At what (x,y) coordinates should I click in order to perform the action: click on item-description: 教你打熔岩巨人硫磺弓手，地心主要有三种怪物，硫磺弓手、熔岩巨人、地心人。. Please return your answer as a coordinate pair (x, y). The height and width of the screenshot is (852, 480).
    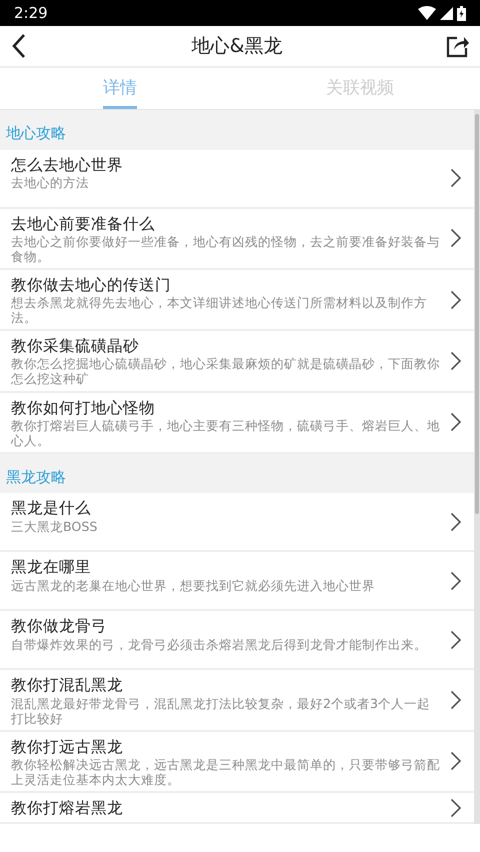
    Looking at the image, I should click on (226, 433).